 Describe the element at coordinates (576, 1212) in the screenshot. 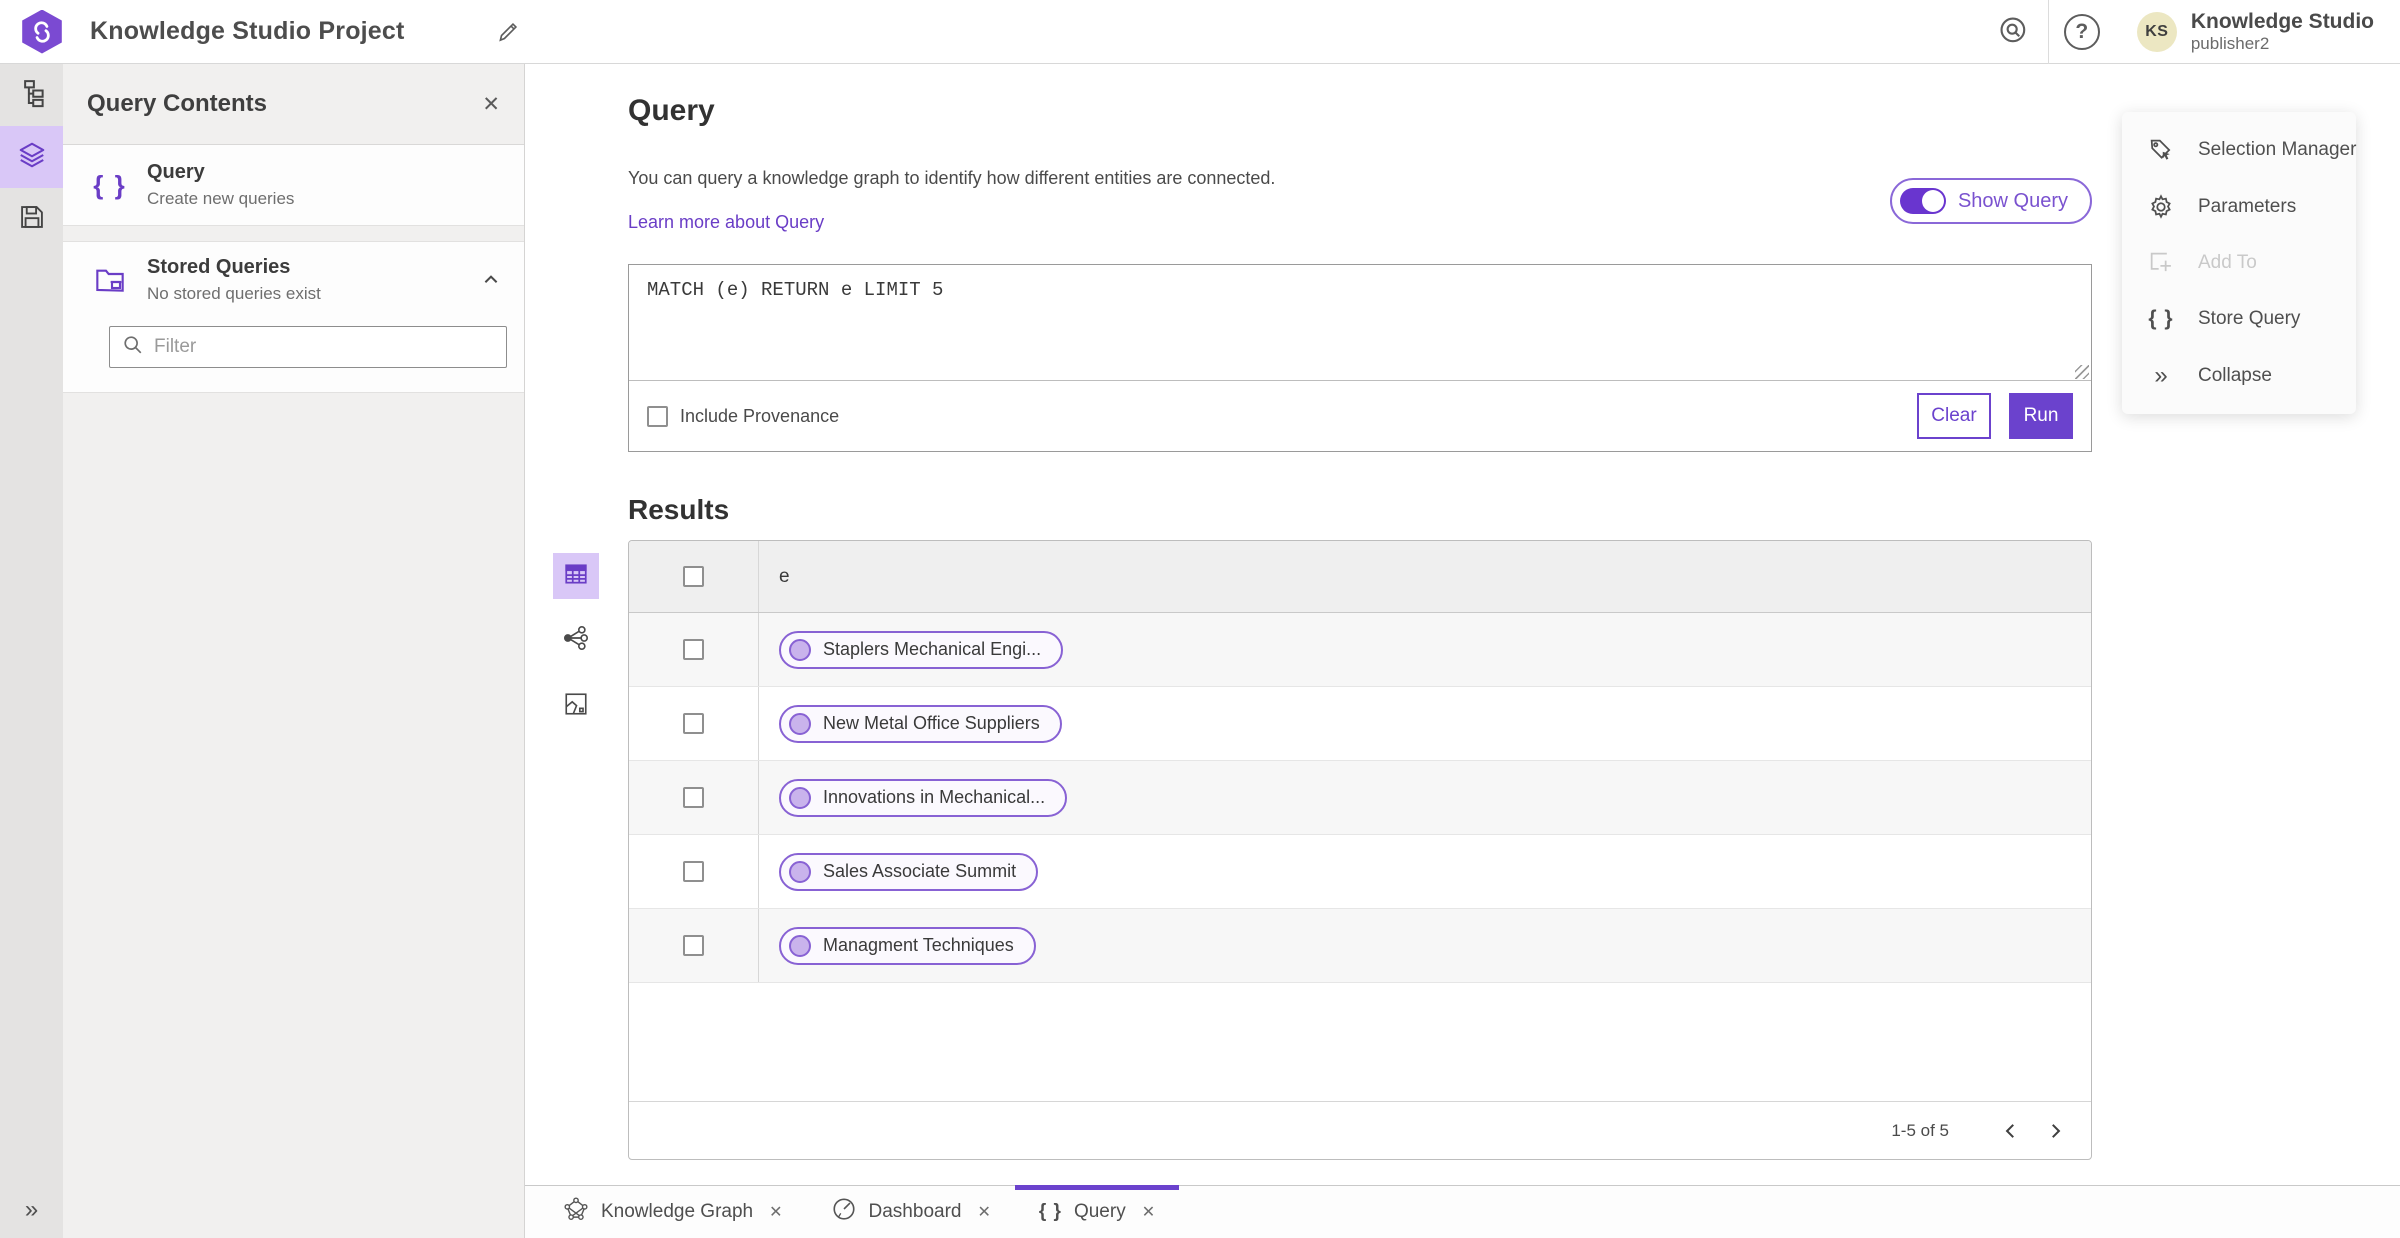

I see `knowledge-graph-icon` at that location.